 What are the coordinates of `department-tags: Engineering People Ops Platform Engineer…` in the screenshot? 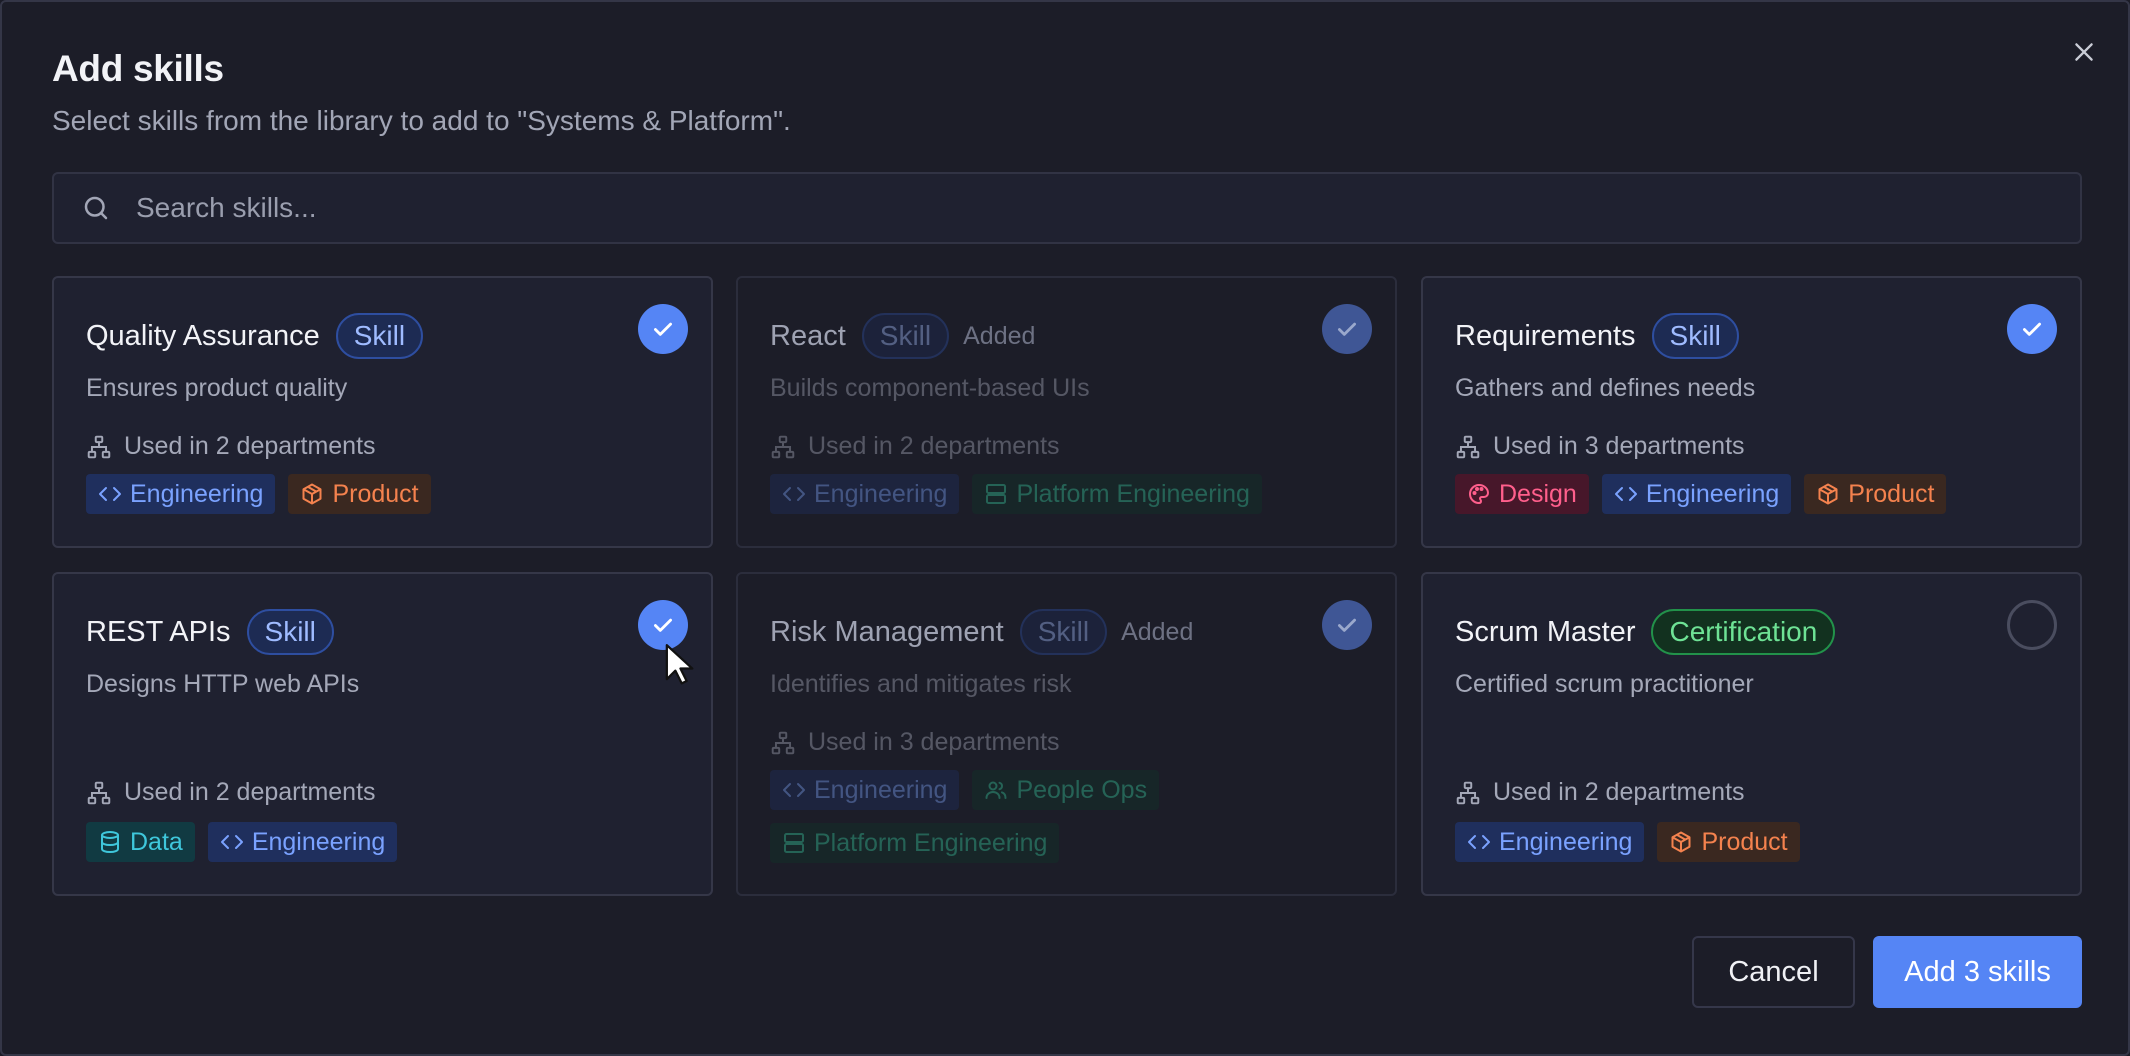 It's located at (1070, 816).